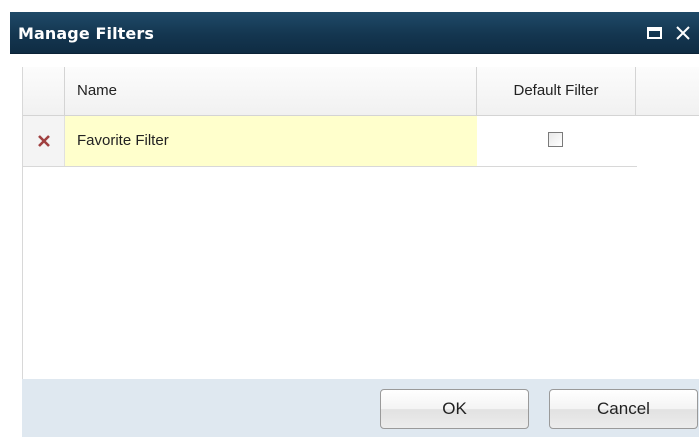  What do you see at coordinates (454, 409) in the screenshot?
I see `ok-button: OK` at bounding box center [454, 409].